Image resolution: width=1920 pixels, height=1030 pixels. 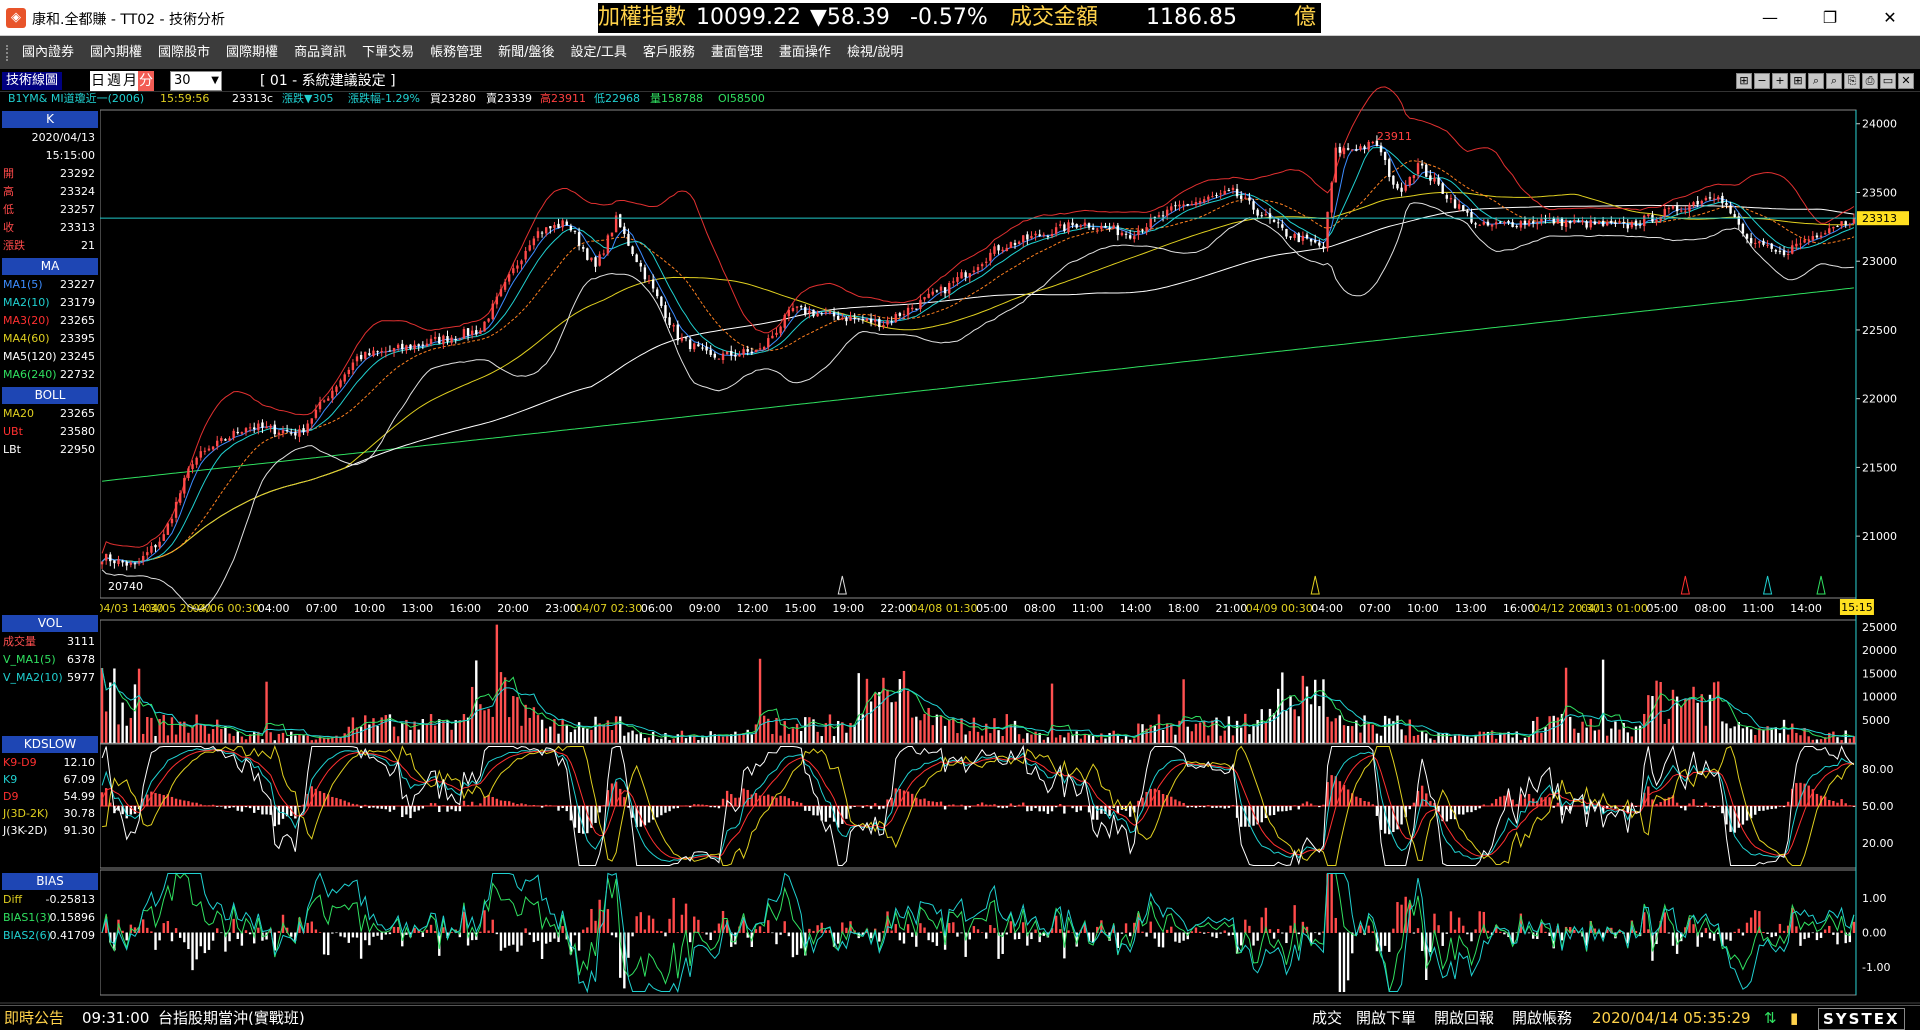 I want to click on bias-row-0: Diff -0.25813, so click(x=49, y=900).